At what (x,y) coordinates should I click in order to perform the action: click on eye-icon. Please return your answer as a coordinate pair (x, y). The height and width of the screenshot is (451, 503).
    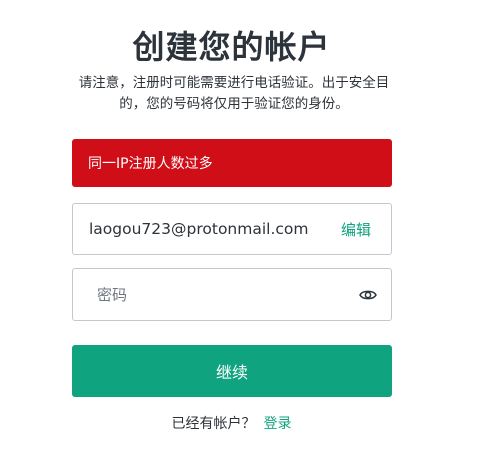
    Looking at the image, I should click on (368, 295).